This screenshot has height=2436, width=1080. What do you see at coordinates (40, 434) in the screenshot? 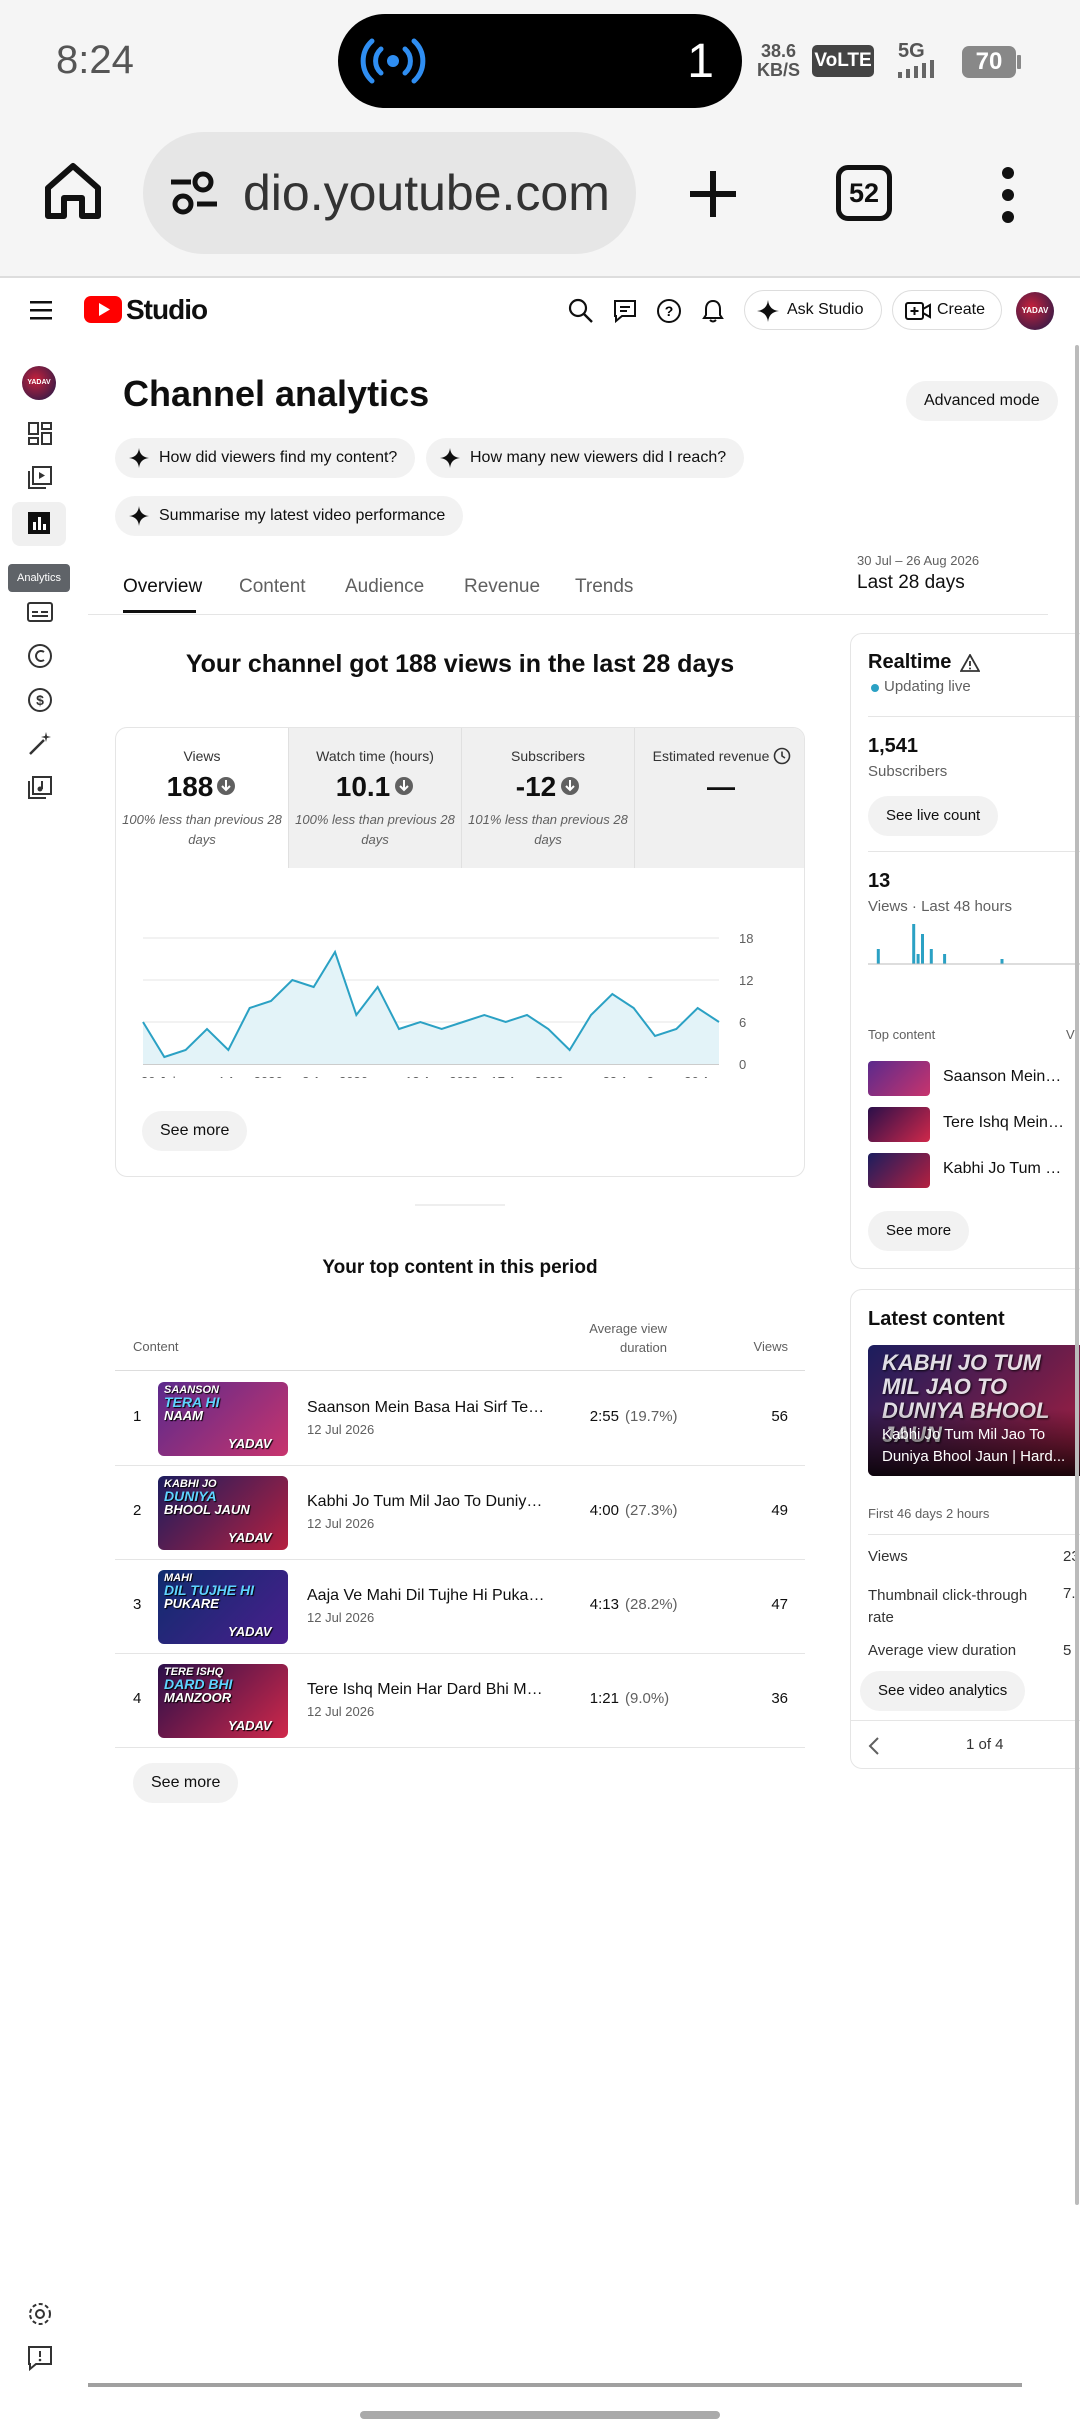
I see `dashboard-icon` at bounding box center [40, 434].